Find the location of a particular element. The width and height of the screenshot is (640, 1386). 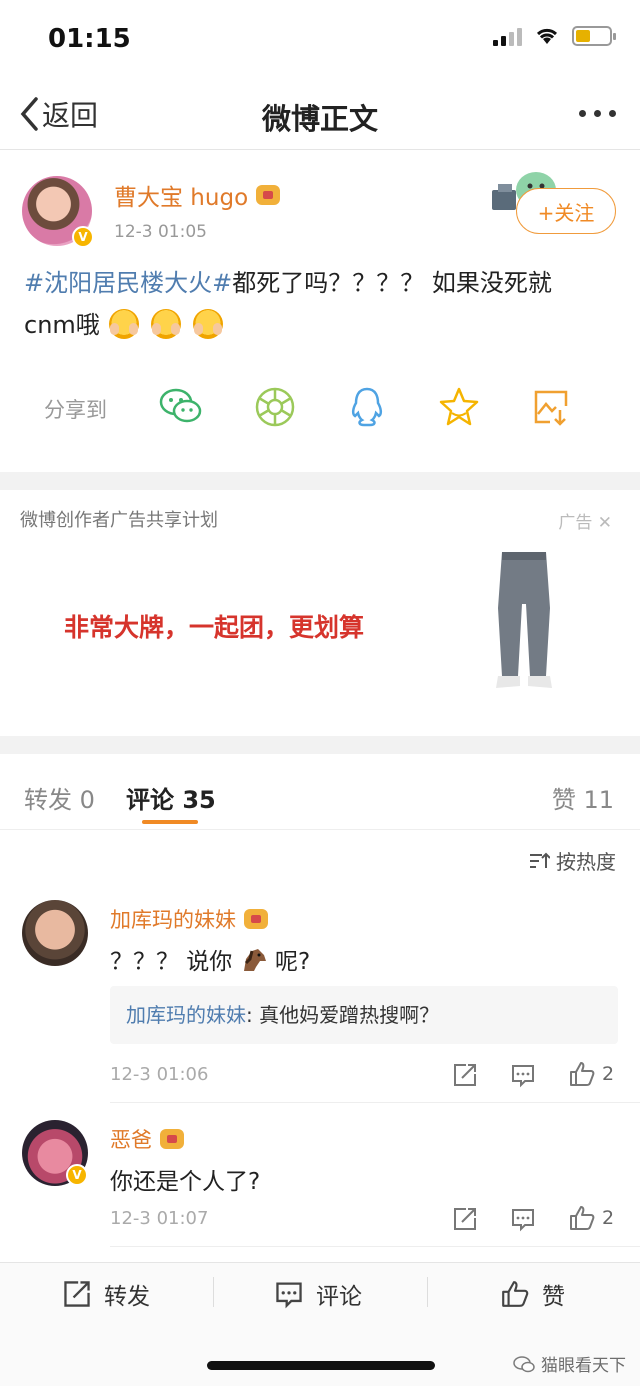

ad-close-button: 广告 ✕ is located at coordinates (585, 520).